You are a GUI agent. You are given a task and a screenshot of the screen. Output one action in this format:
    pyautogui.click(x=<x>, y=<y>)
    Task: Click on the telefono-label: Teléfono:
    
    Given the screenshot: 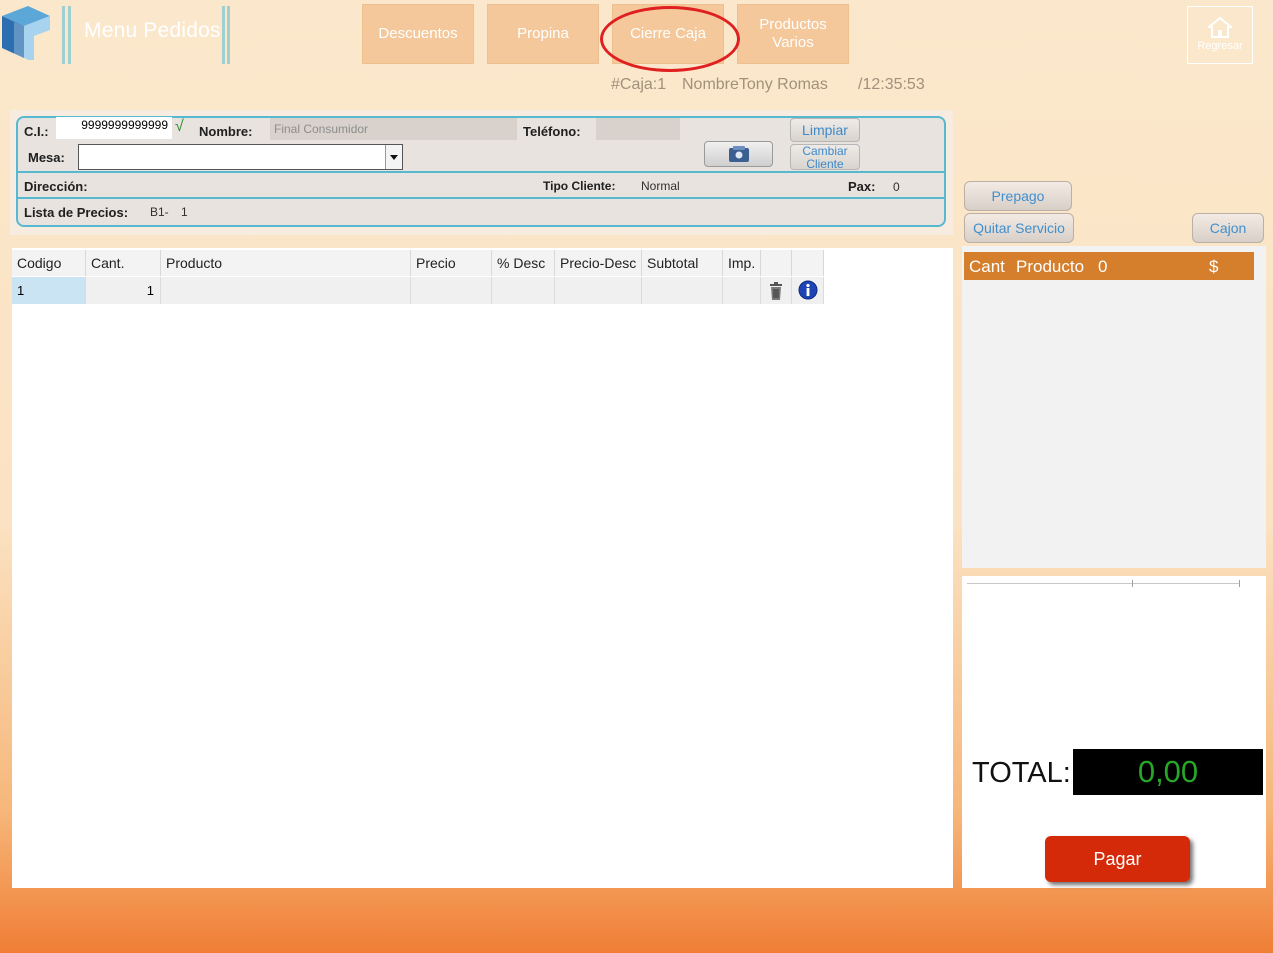 What is the action you would take?
    pyautogui.click(x=552, y=131)
    